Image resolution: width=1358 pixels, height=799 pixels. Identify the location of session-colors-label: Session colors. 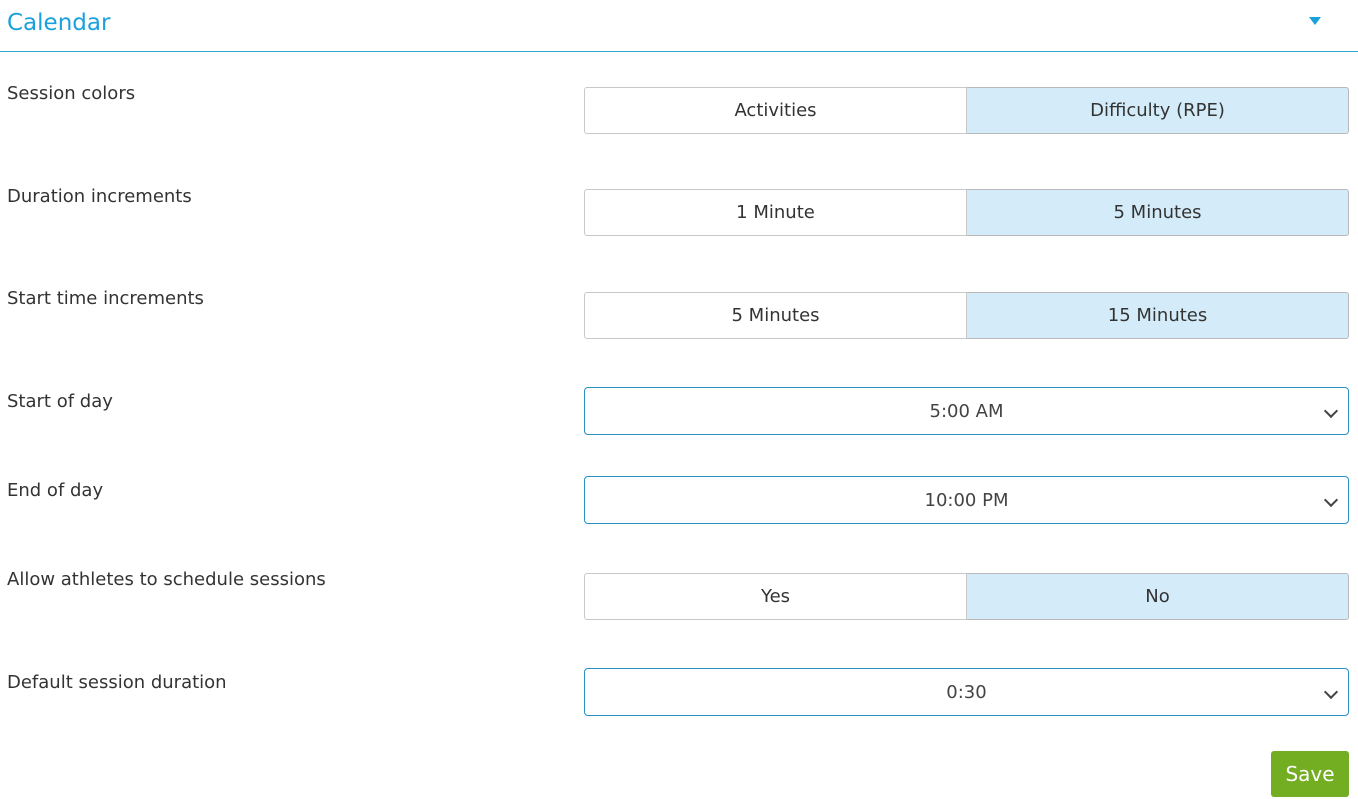
(71, 93).